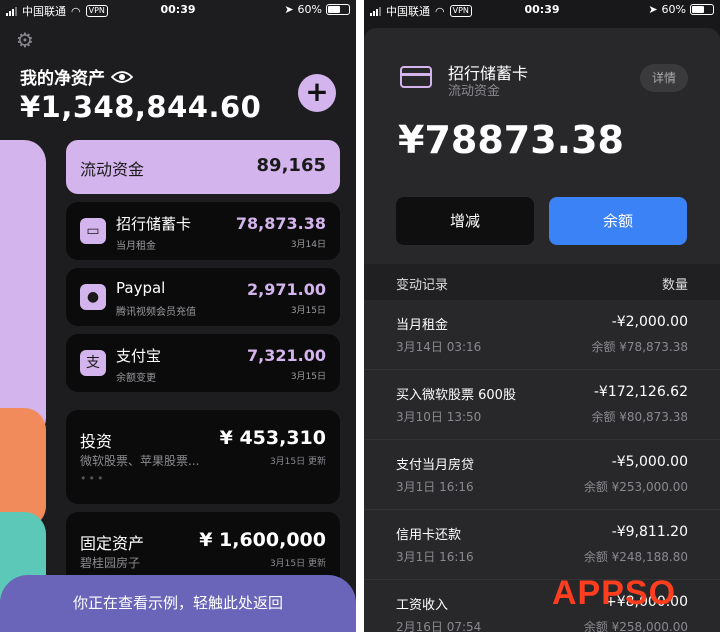  I want to click on account-balance: 7,321.00, so click(286, 355).